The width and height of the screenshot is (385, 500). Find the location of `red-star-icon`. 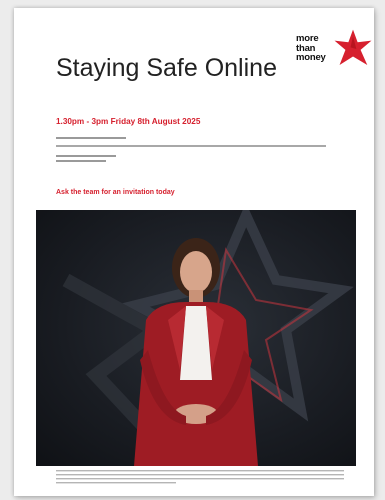

red-star-icon is located at coordinates (353, 47).